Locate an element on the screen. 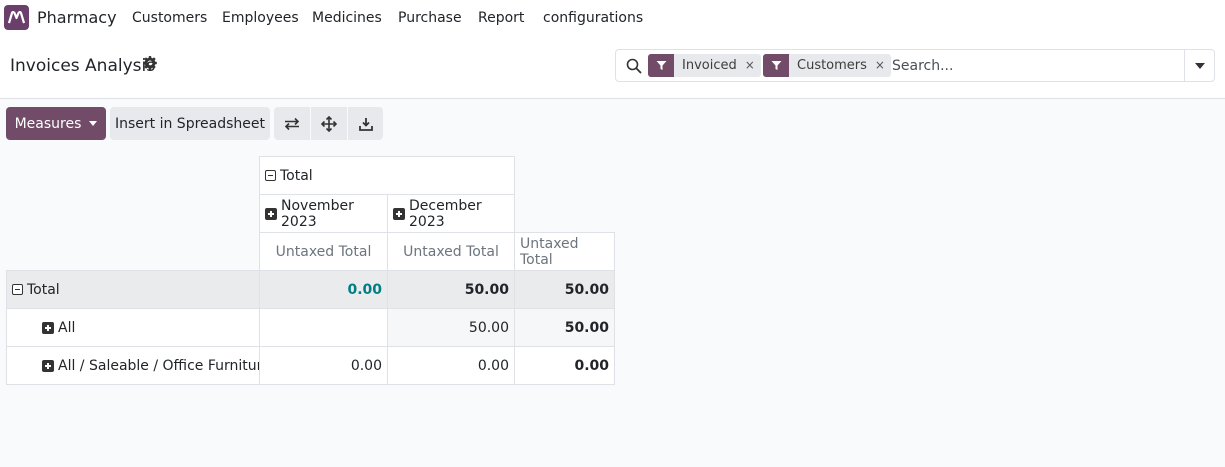 The width and height of the screenshot is (1225, 467). search-facet-invoiced: Invoiced × is located at coordinates (704, 65).